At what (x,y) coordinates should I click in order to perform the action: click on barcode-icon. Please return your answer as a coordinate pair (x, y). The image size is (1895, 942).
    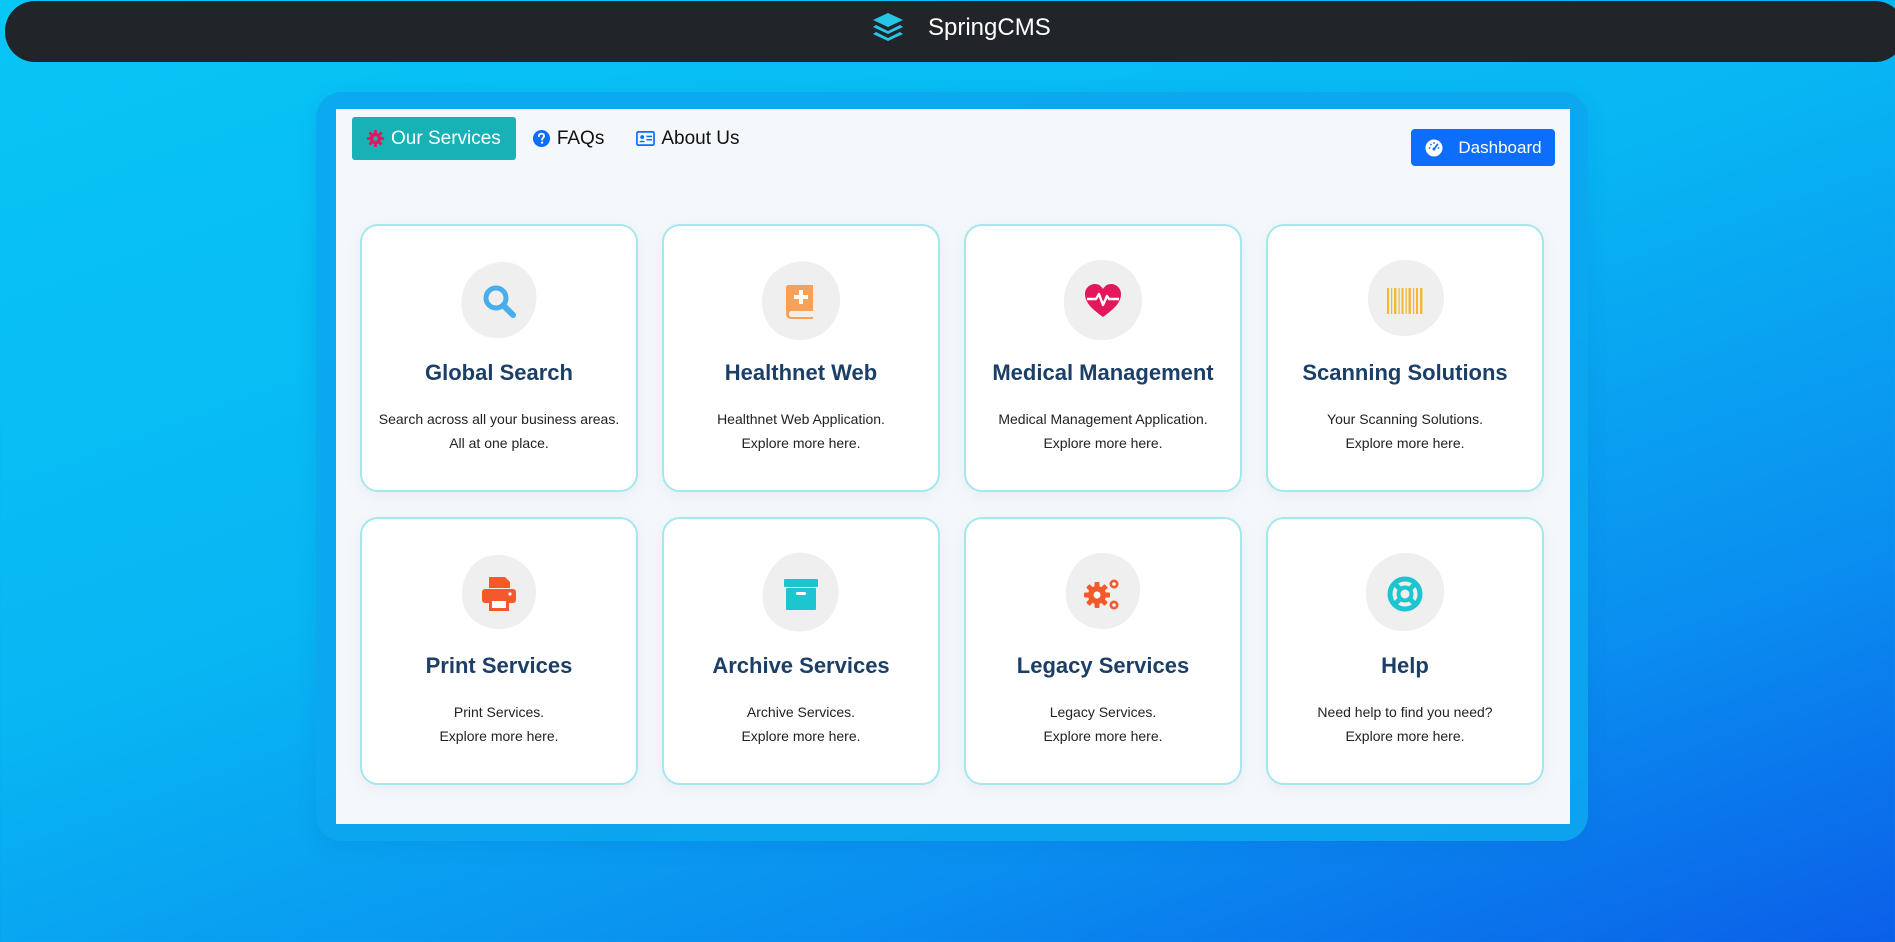
    Looking at the image, I should click on (1405, 301).